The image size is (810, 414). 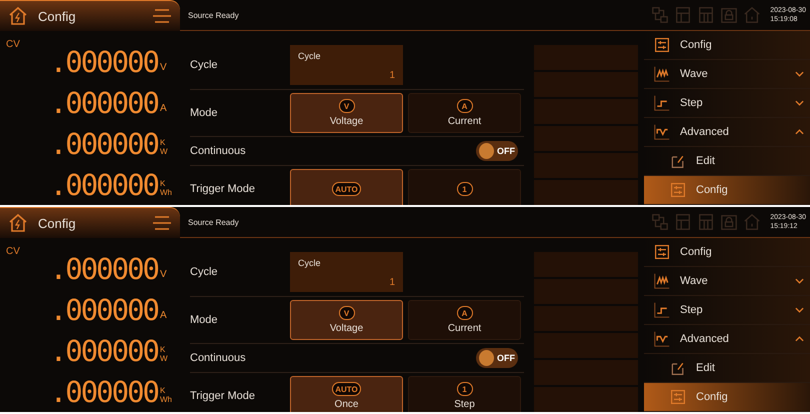 What do you see at coordinates (346, 394) in the screenshot?
I see `option-button: AUTO Once` at bounding box center [346, 394].